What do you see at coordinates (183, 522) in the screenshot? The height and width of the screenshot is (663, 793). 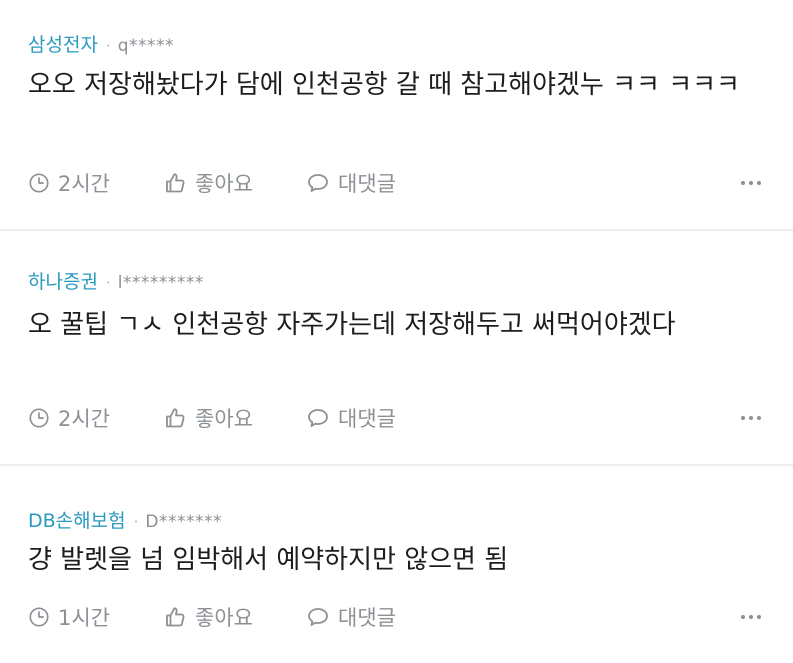 I see `user-id: D*******` at bounding box center [183, 522].